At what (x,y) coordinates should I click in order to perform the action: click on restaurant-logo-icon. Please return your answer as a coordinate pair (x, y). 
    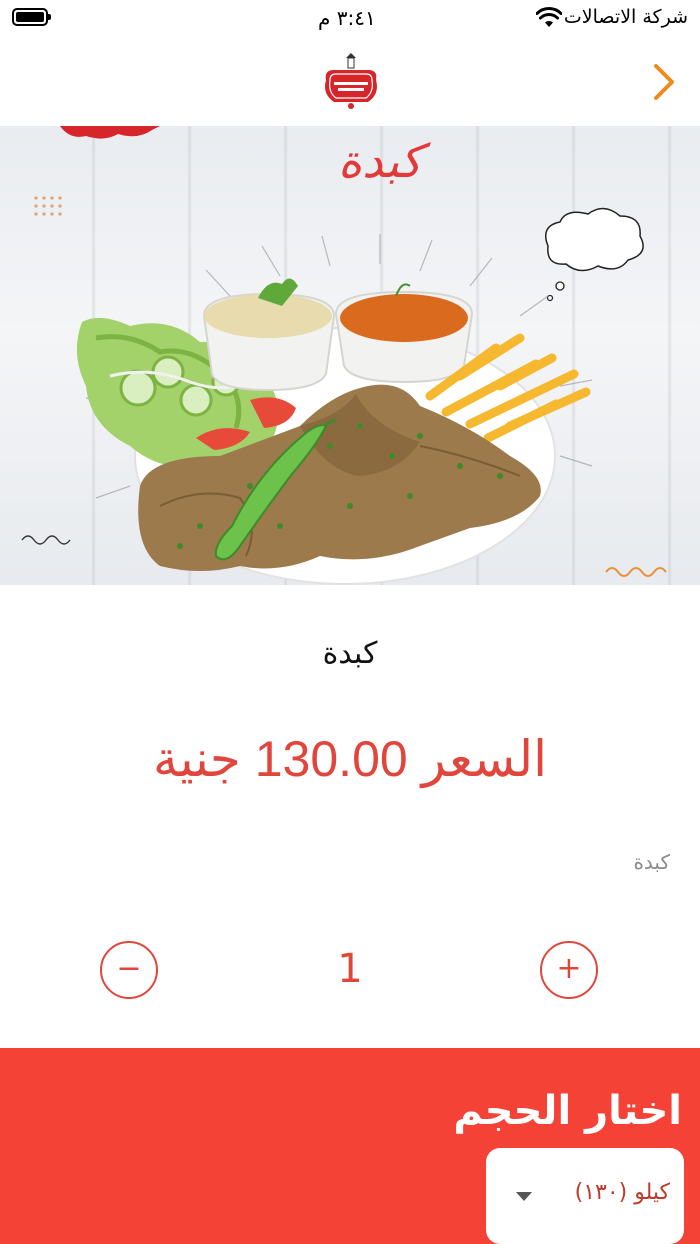
    Looking at the image, I should click on (351, 81).